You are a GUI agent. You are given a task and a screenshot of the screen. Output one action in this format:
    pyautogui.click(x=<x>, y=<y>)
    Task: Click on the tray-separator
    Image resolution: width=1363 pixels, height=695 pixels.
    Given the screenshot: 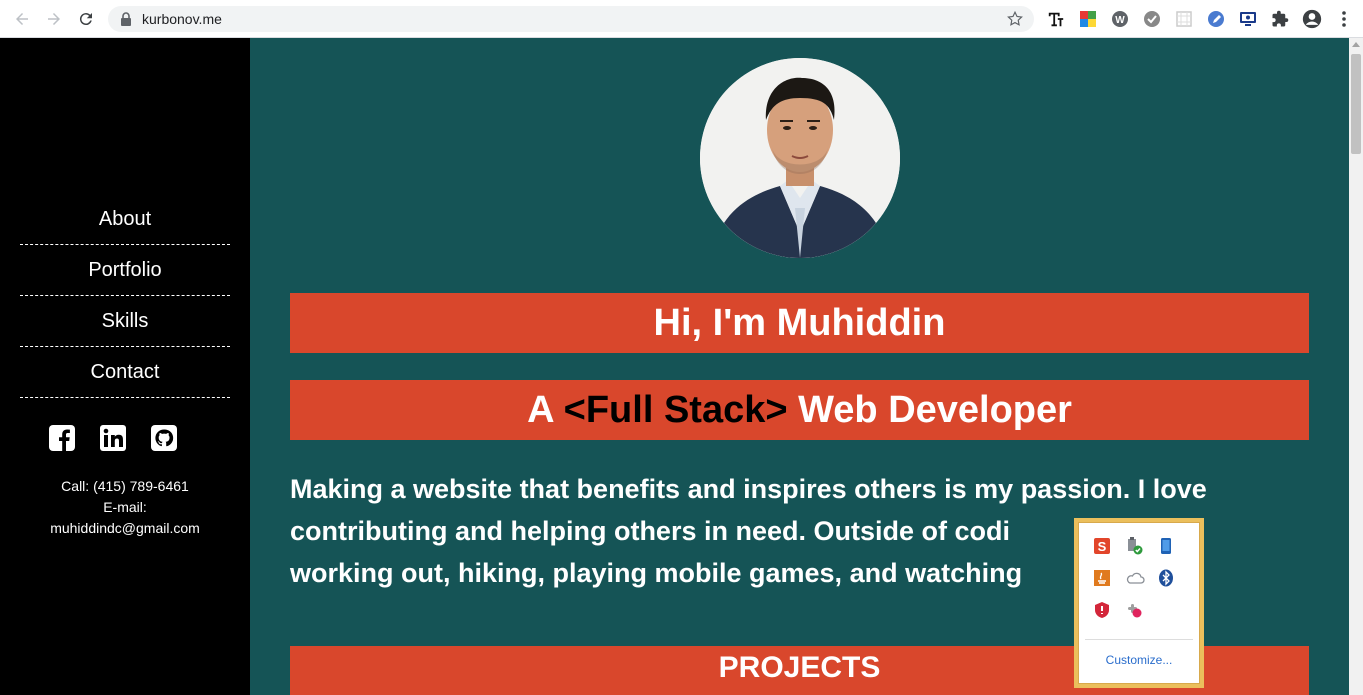 What is the action you would take?
    pyautogui.click(x=1139, y=639)
    